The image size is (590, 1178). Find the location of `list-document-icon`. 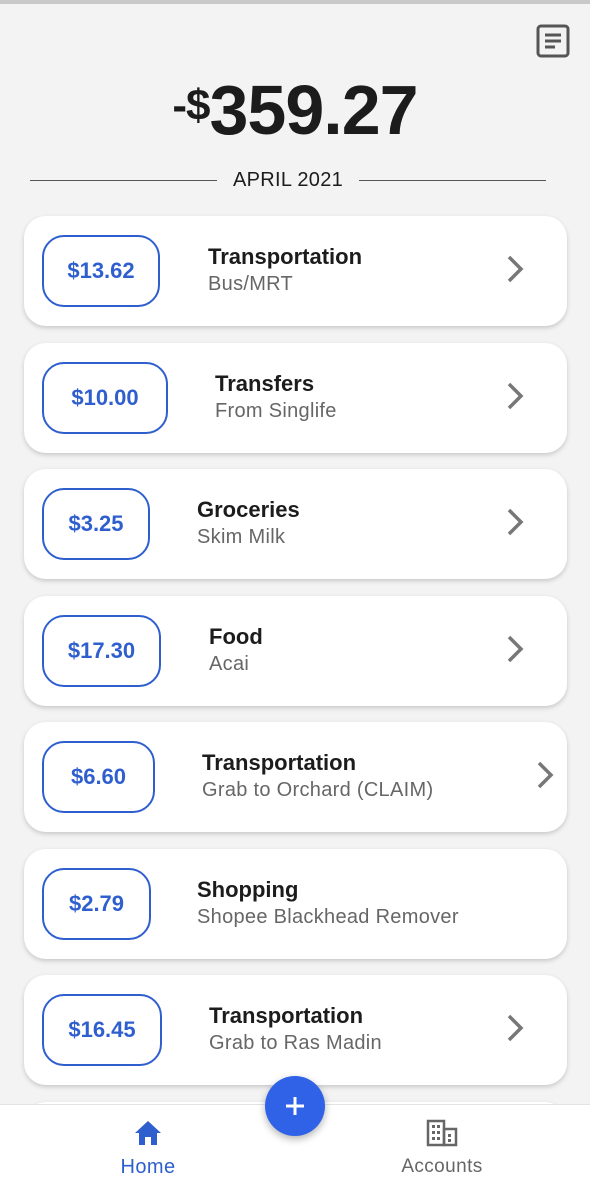

list-document-icon is located at coordinates (553, 41).